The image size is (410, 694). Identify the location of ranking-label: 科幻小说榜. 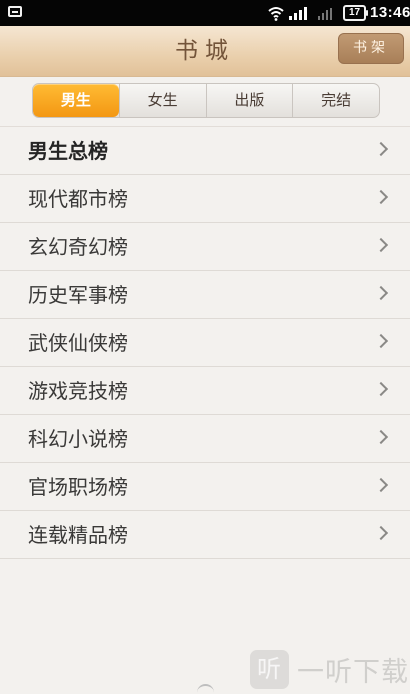
(78, 439).